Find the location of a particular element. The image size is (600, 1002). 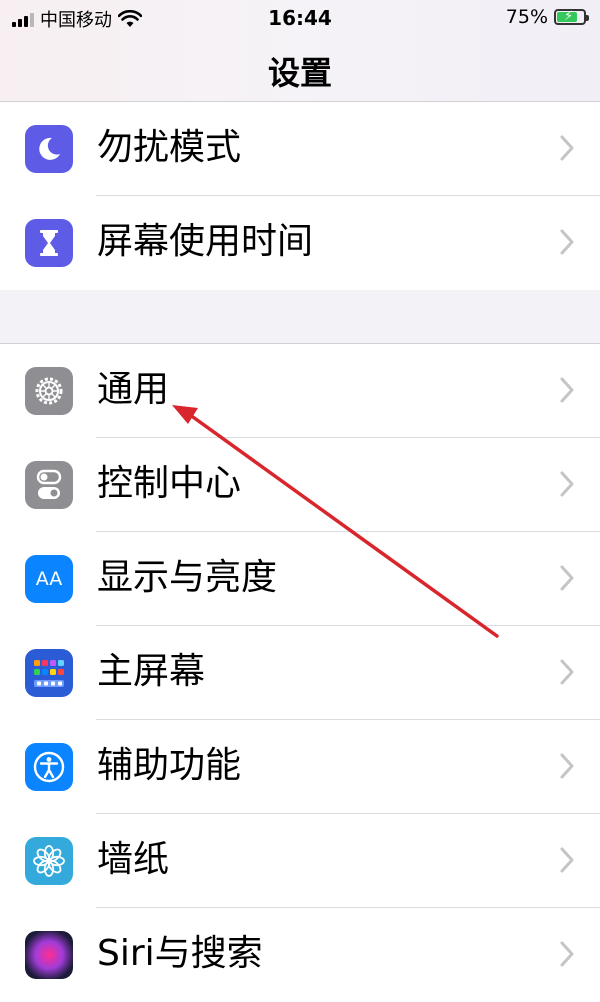

settings-row-screen-time: 屏幕使用时间 is located at coordinates (300, 243).